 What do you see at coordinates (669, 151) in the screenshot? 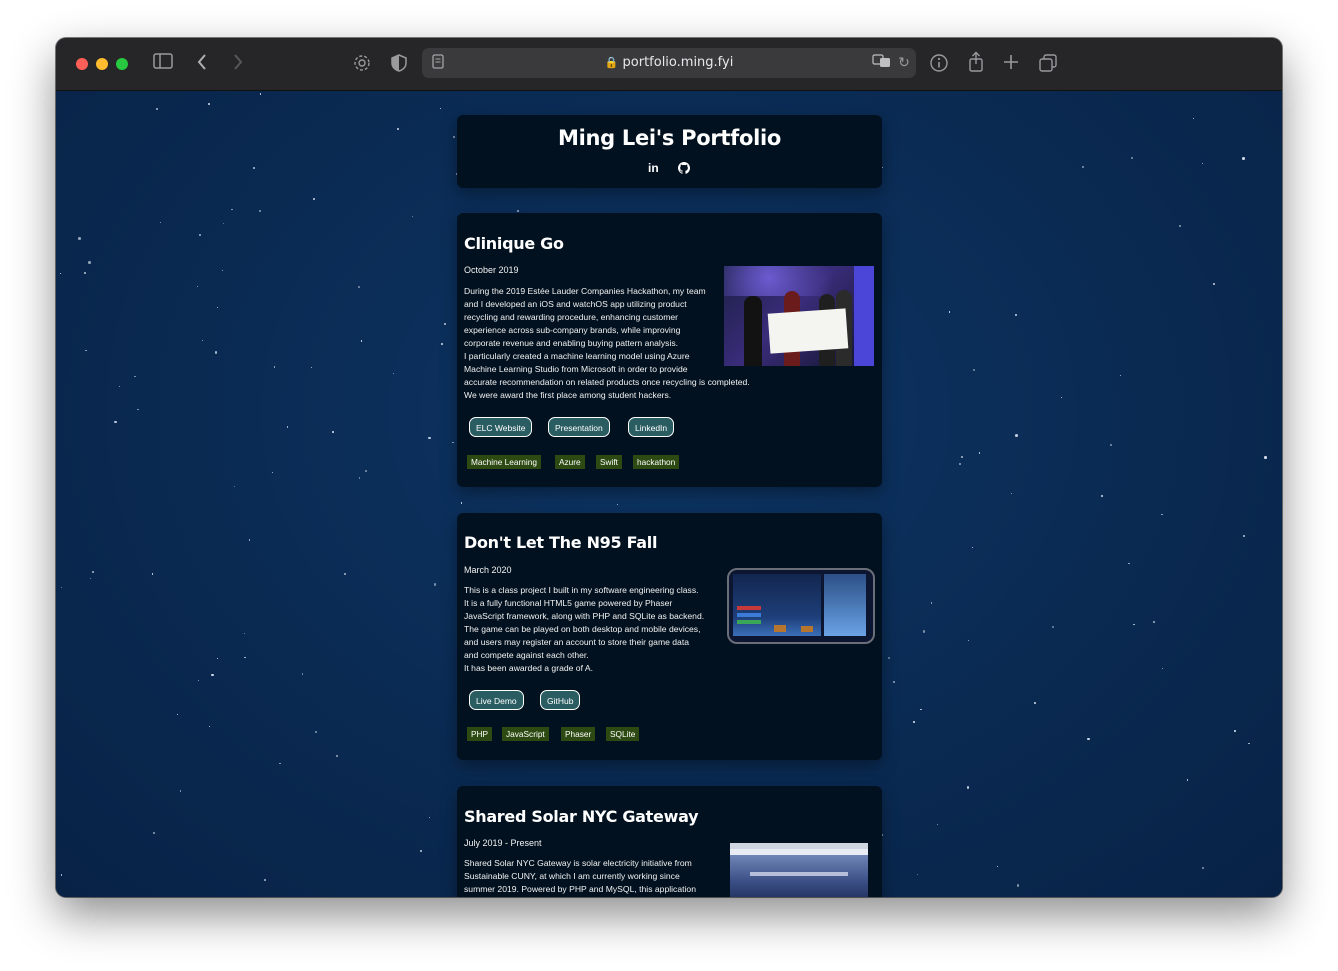
I see `portfolio-header: Ming Lei's Portfolio in` at bounding box center [669, 151].